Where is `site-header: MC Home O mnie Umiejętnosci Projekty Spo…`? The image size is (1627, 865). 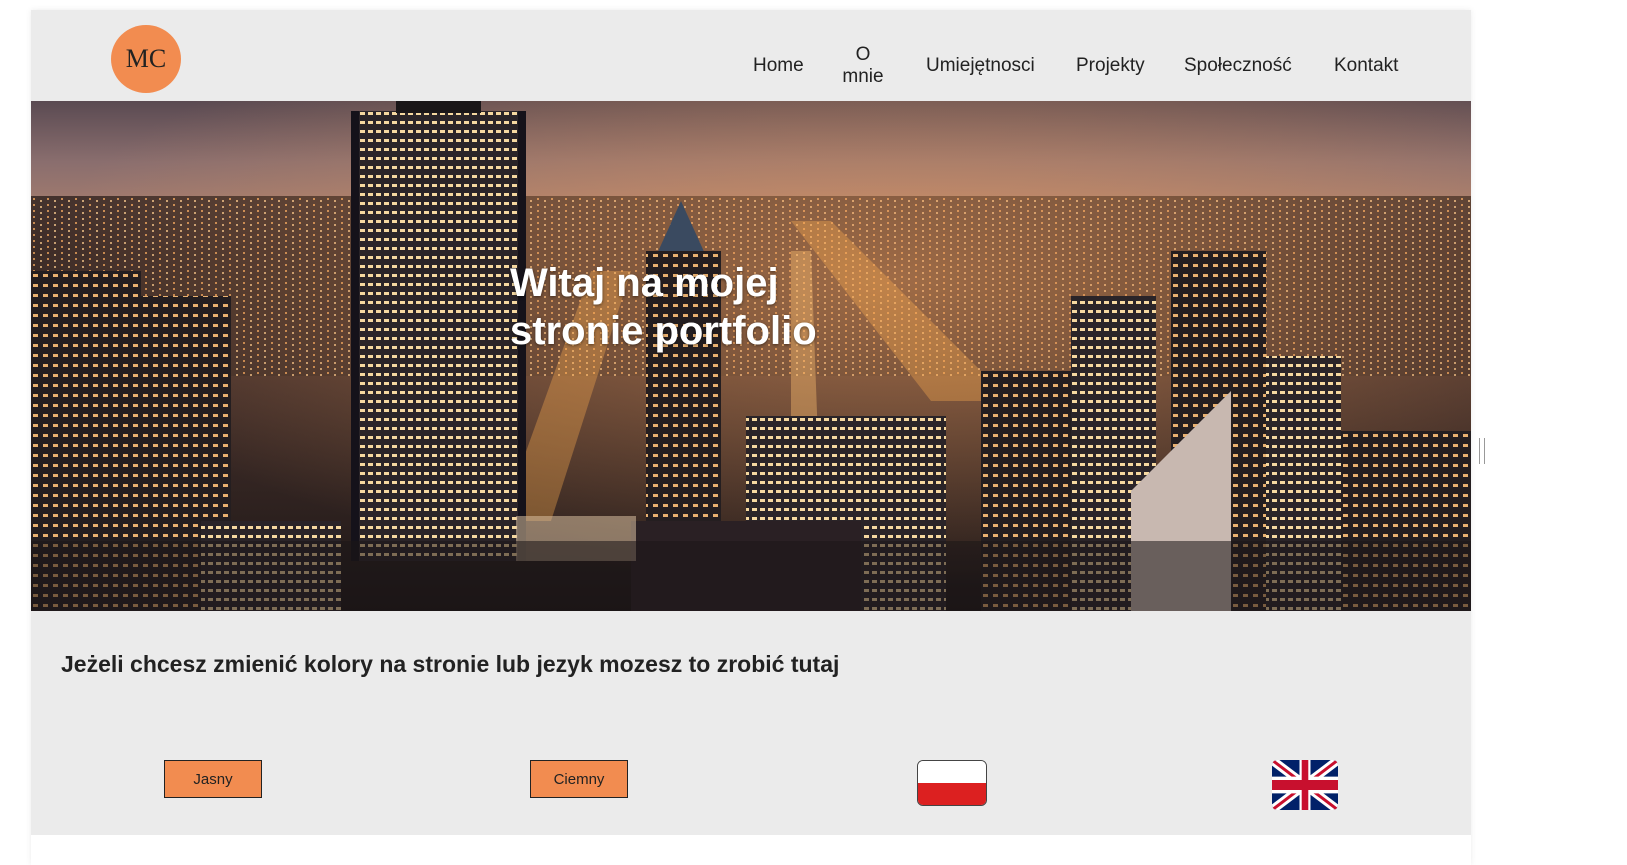
site-header: MC Home O mnie Umiejętnosci Projekty Spo… is located at coordinates (751, 55).